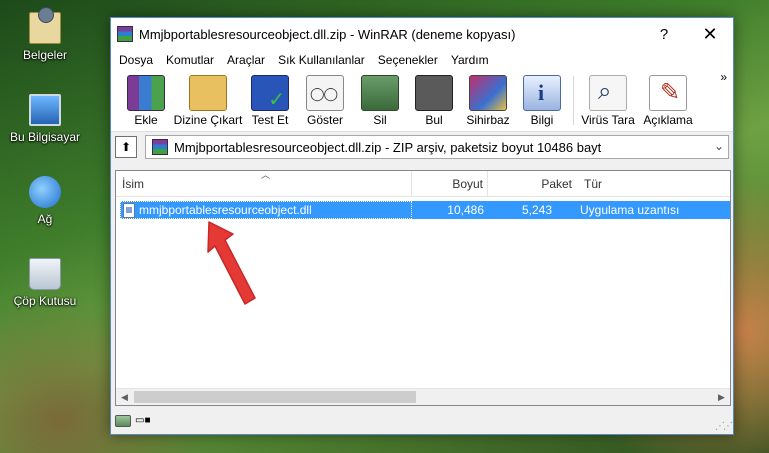  I want to click on dll-file-icon, so click(129, 210).